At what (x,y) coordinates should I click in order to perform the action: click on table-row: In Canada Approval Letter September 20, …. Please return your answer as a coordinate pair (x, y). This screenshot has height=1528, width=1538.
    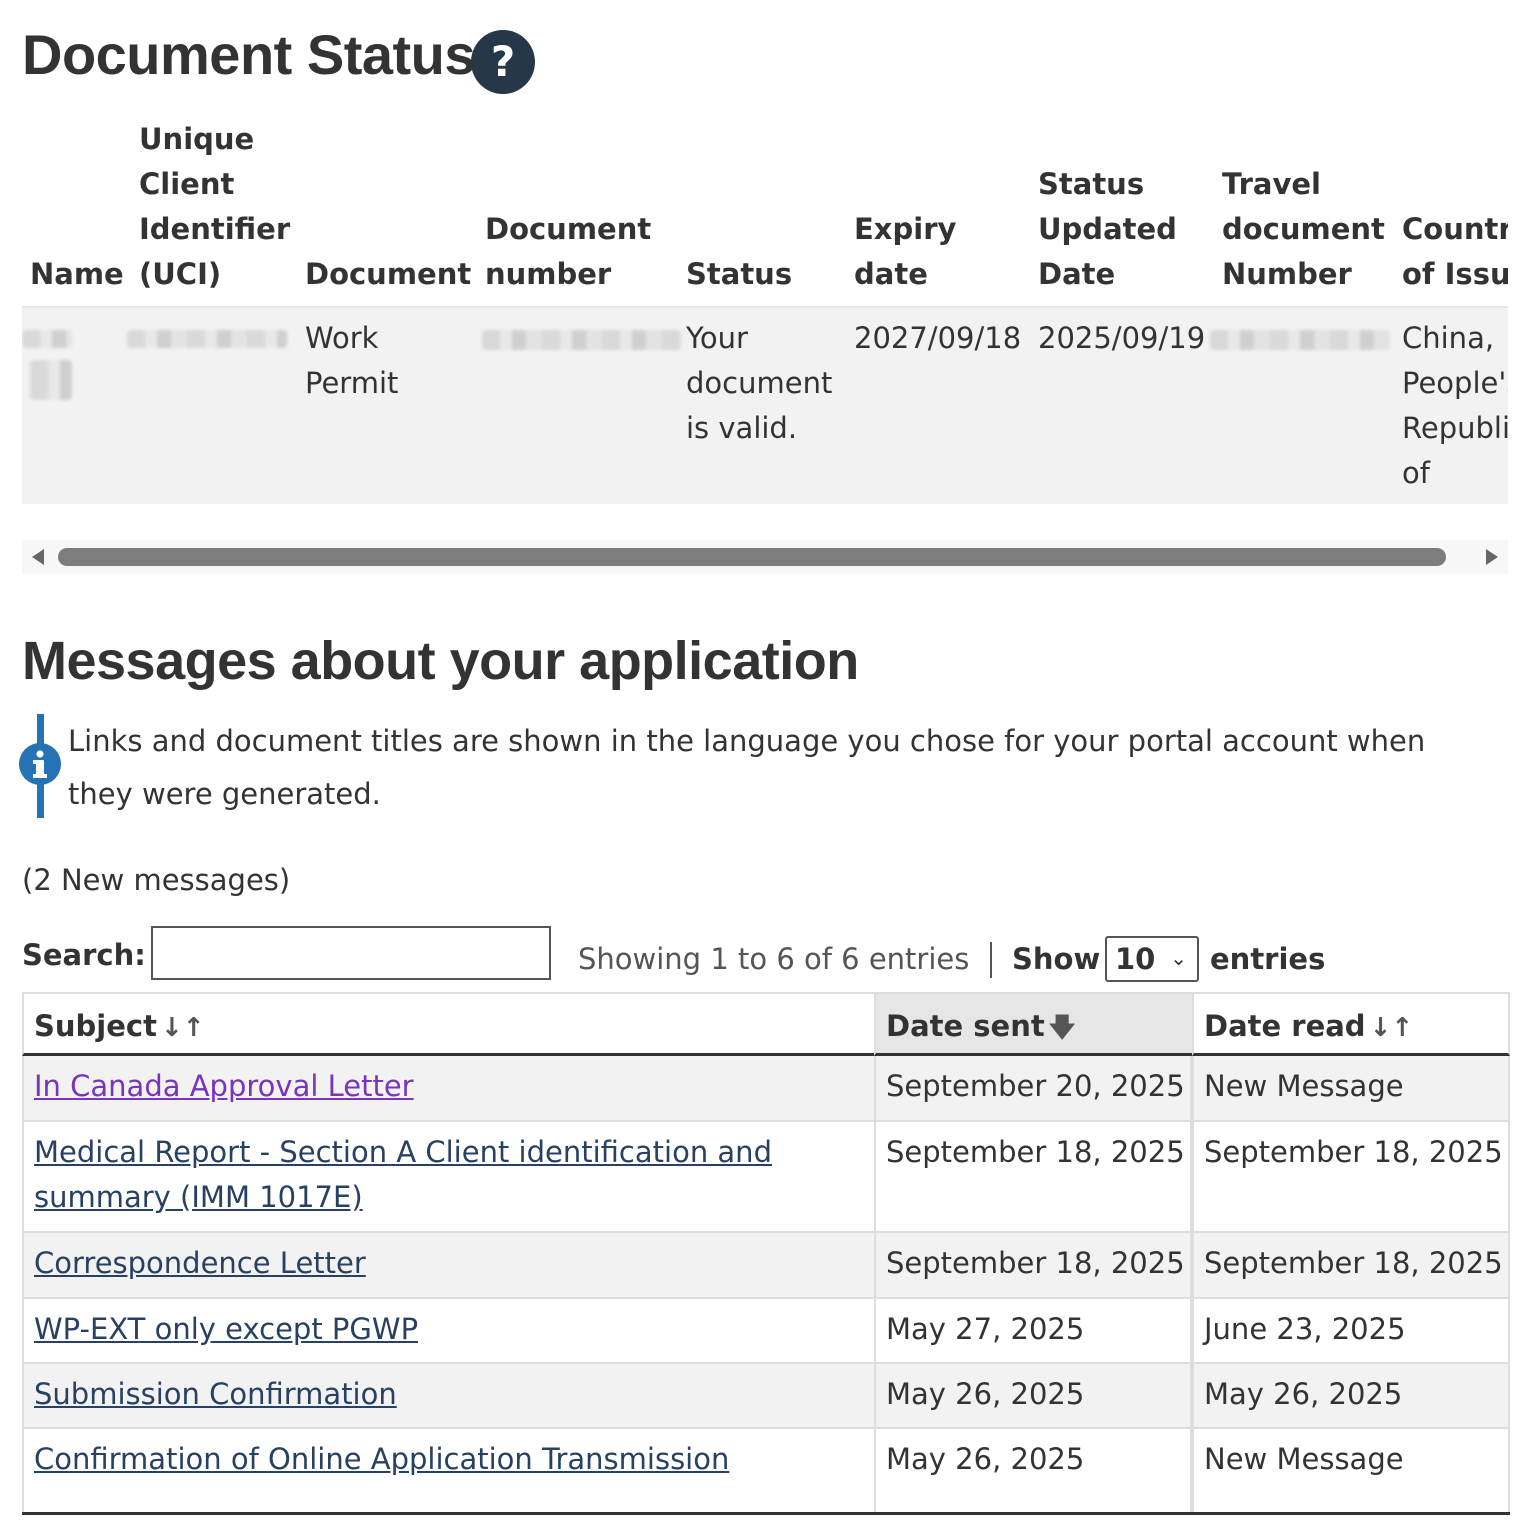
    Looking at the image, I should click on (766, 1089).